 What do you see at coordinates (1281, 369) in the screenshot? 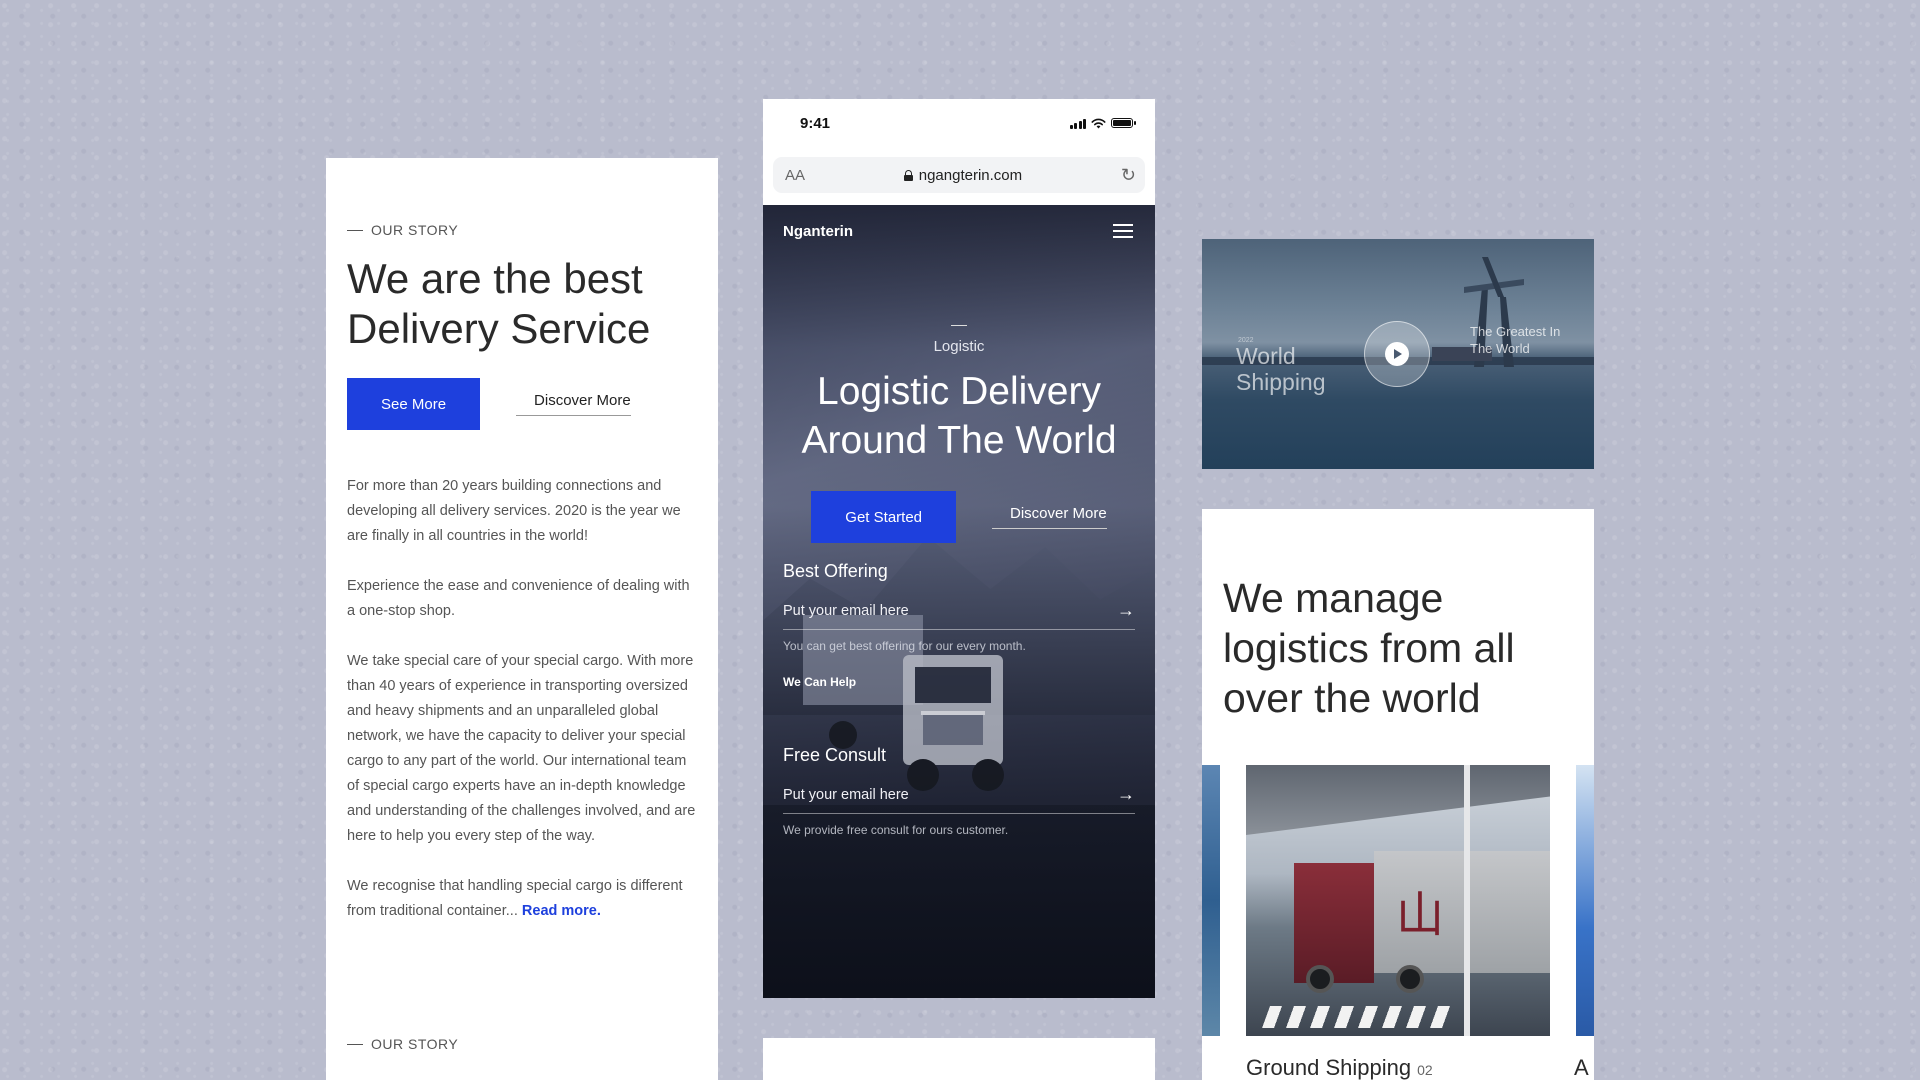
I see `video-left-title: World Shipping` at bounding box center [1281, 369].